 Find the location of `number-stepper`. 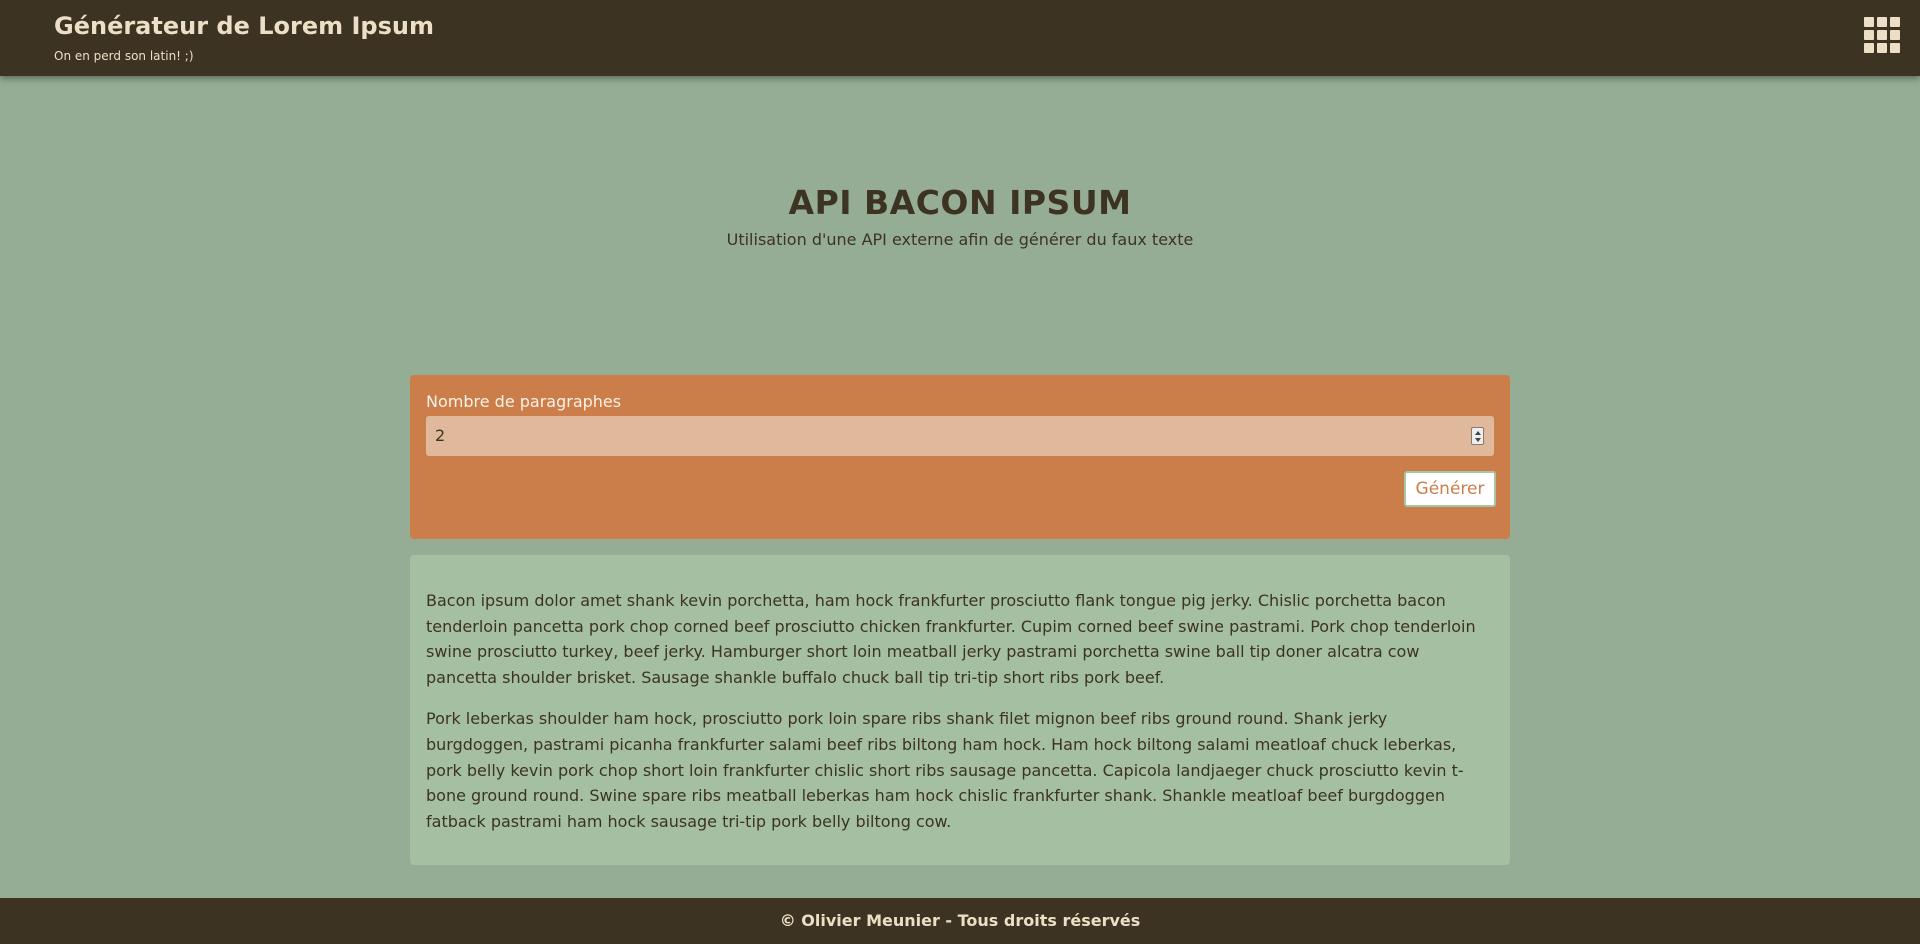

number-stepper is located at coordinates (1477, 436).